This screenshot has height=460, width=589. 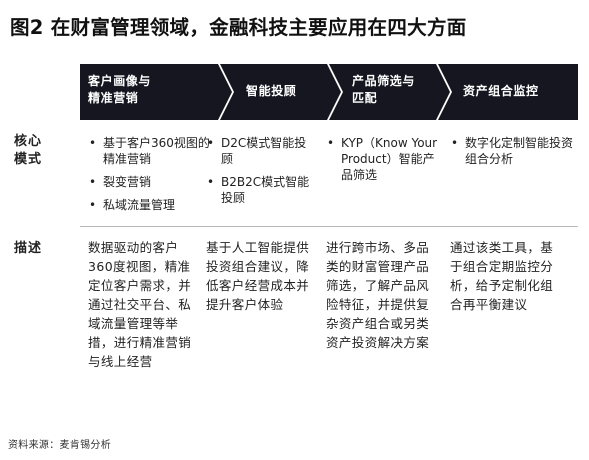 What do you see at coordinates (271, 91) in the screenshot?
I see `column-header-2: 智能投顾` at bounding box center [271, 91].